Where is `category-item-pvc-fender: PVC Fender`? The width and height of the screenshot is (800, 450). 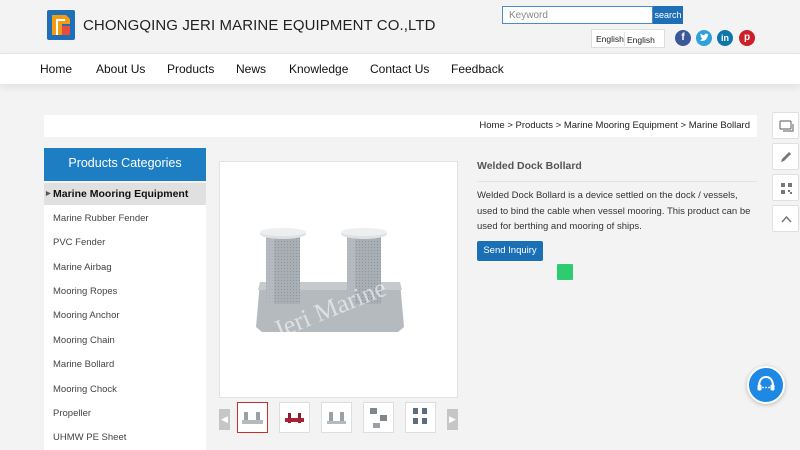 category-item-pvc-fender: PVC Fender is located at coordinates (125, 243).